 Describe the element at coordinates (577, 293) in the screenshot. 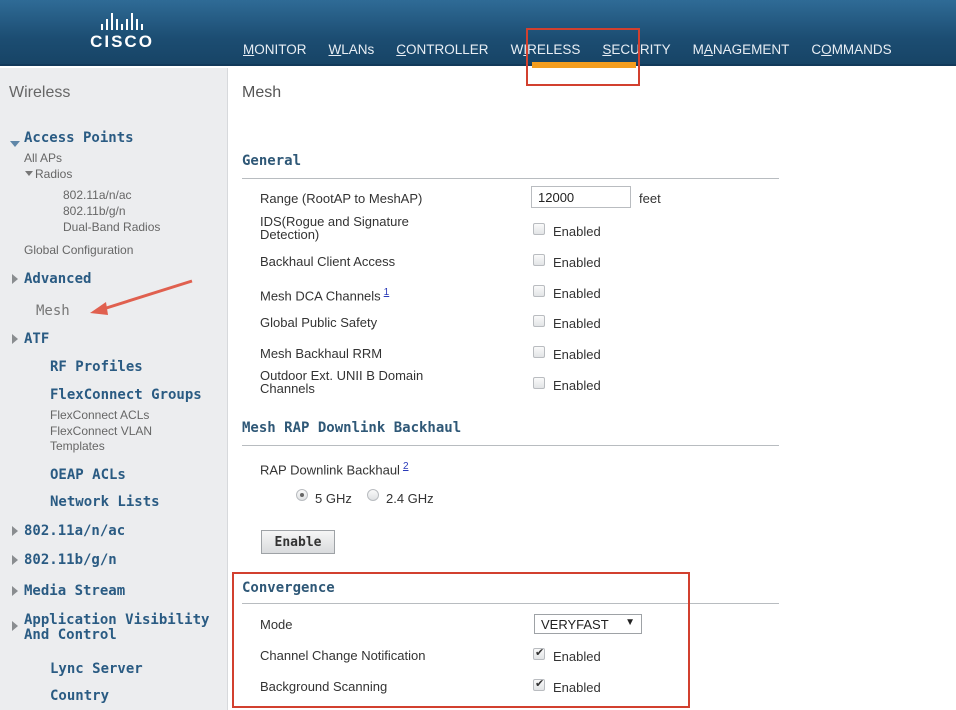

I see `dca-enabled-label: Enabled` at that location.